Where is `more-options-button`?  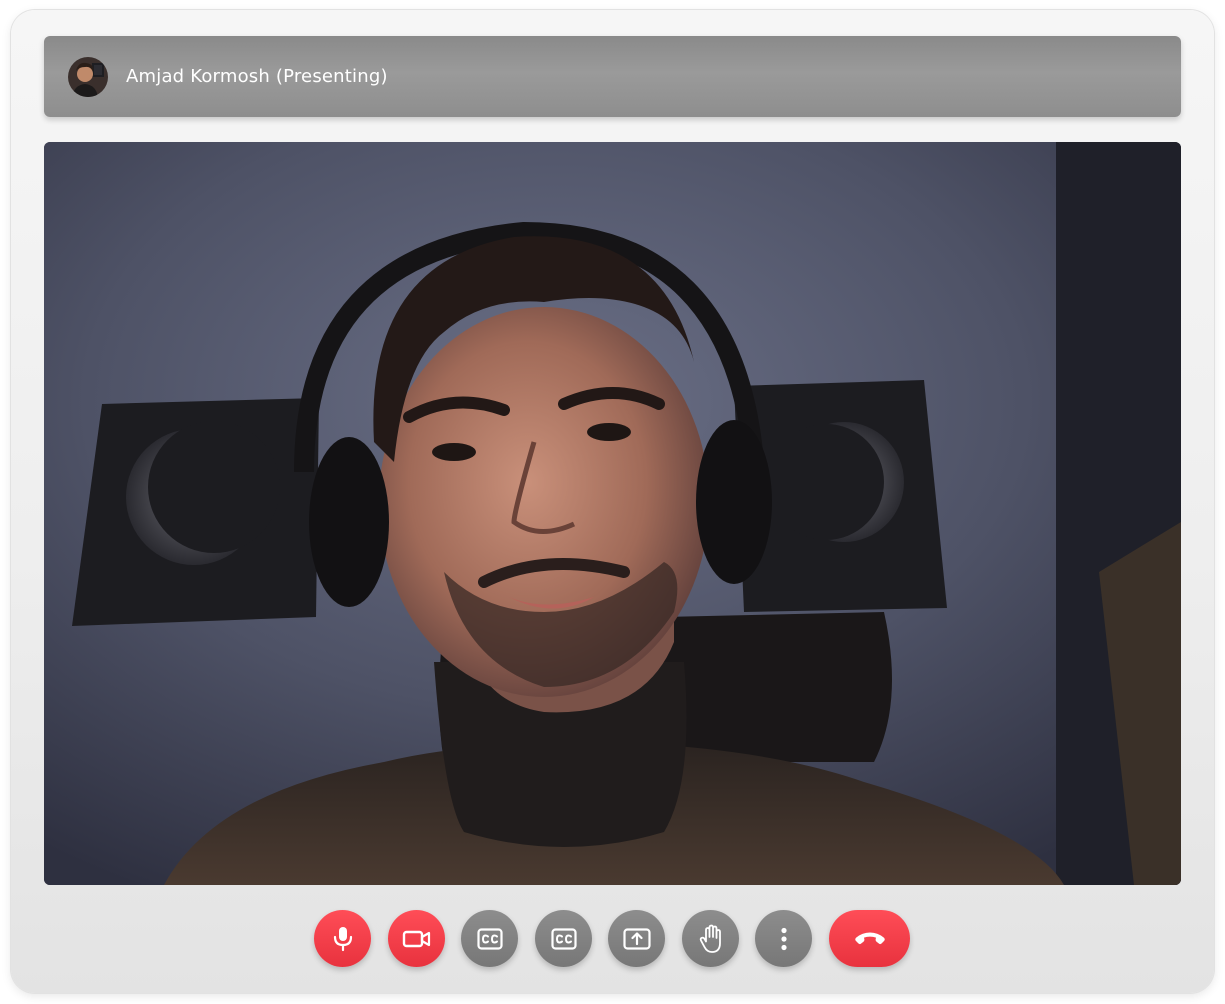
more-options-button is located at coordinates (783, 938).